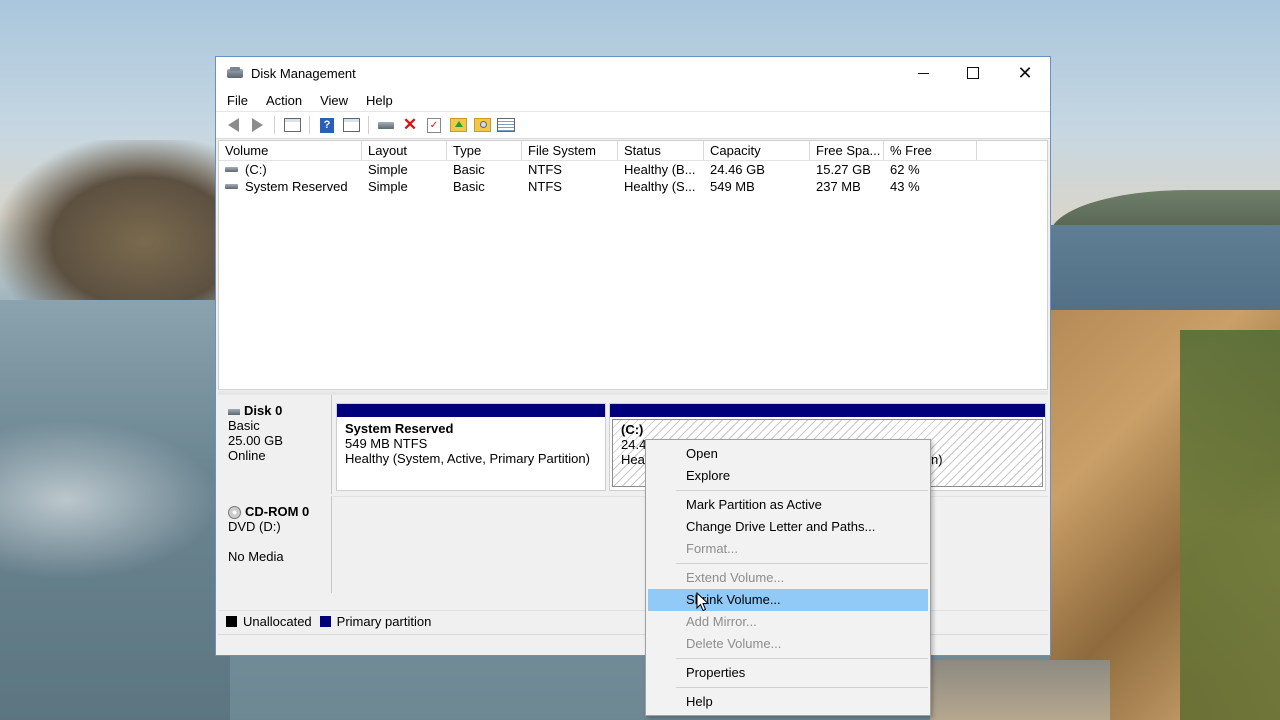  Describe the element at coordinates (838, 186) in the screenshot. I see `cell-free-space: 237 MB` at that location.